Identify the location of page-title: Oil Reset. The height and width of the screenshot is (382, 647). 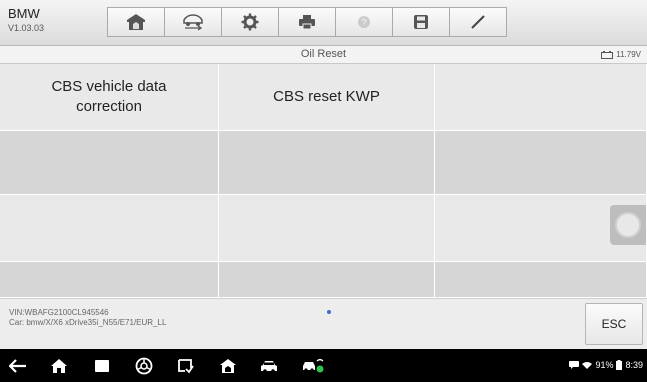
(323, 54).